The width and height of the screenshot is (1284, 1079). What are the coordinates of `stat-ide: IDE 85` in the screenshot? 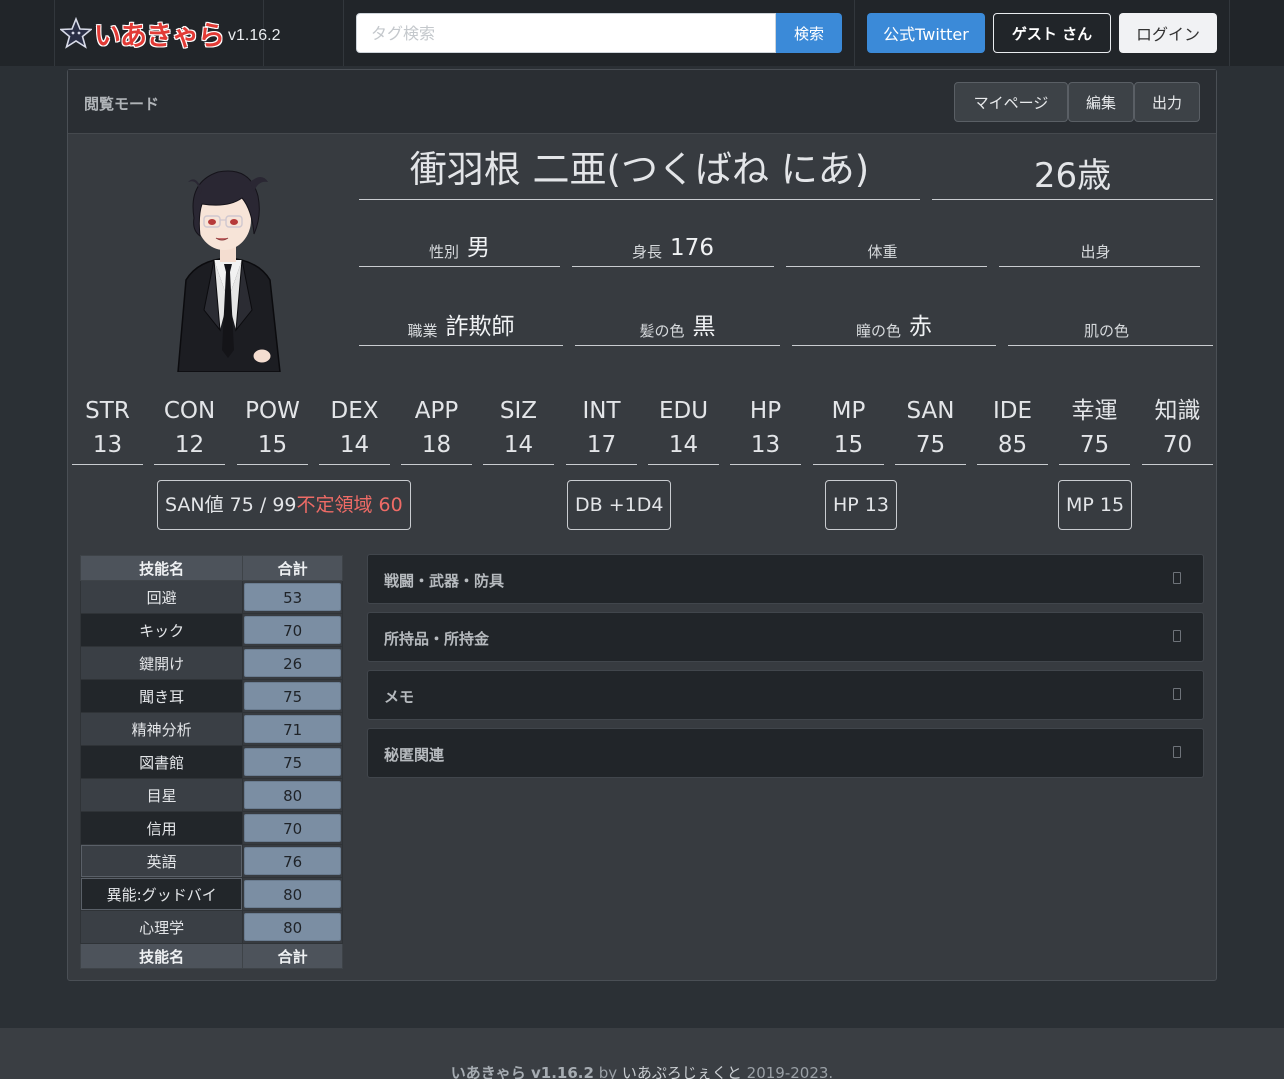 It's located at (1012, 430).